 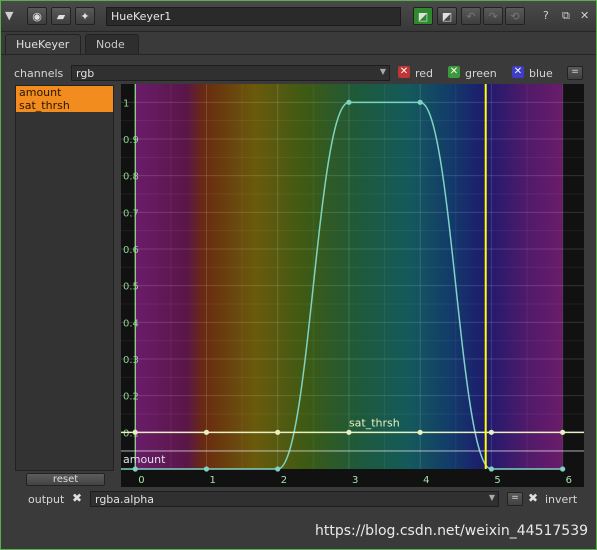 I want to click on x-tick-label: 1, so click(x=212, y=480).